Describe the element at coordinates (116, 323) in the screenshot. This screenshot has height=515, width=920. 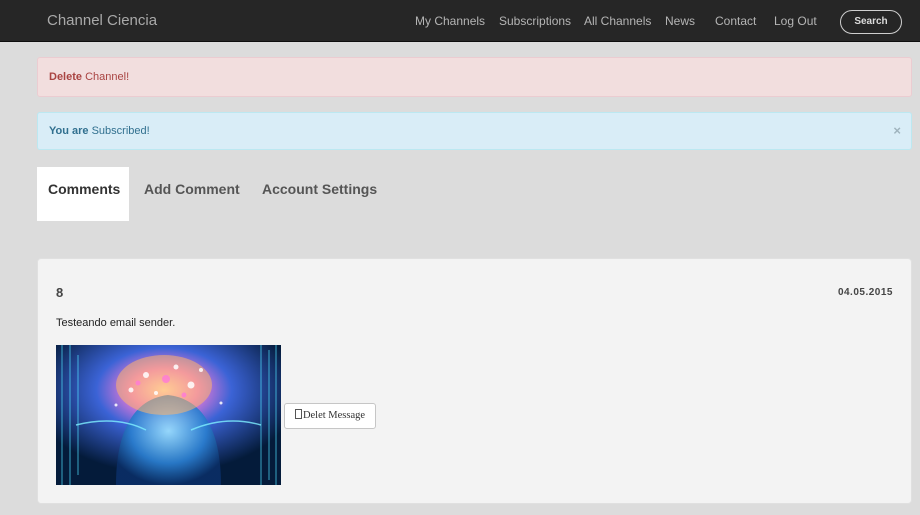
I see `message-text: Testeando email sender.` at that location.